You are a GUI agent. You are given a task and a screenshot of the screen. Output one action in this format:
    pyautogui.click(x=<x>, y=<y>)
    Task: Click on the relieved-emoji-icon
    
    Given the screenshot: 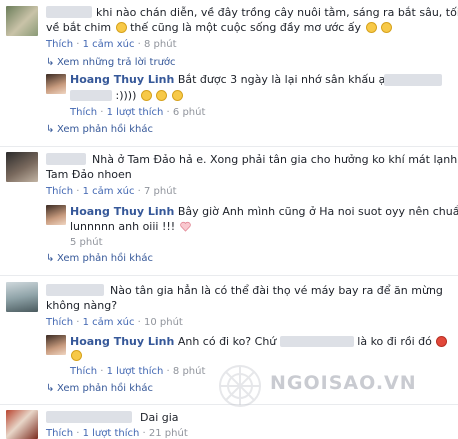 What is the action you would take?
    pyautogui.click(x=76, y=355)
    